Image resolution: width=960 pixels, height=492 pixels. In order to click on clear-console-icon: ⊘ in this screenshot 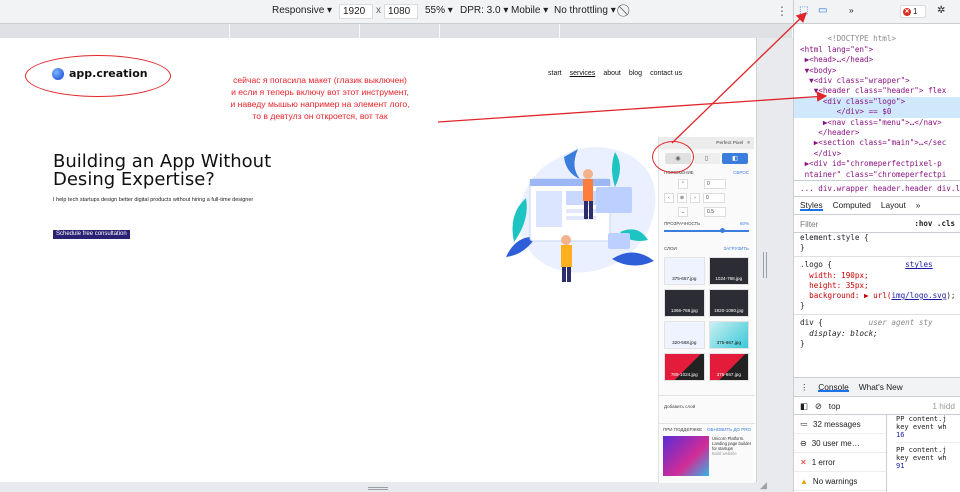, I will do `click(818, 406)`.